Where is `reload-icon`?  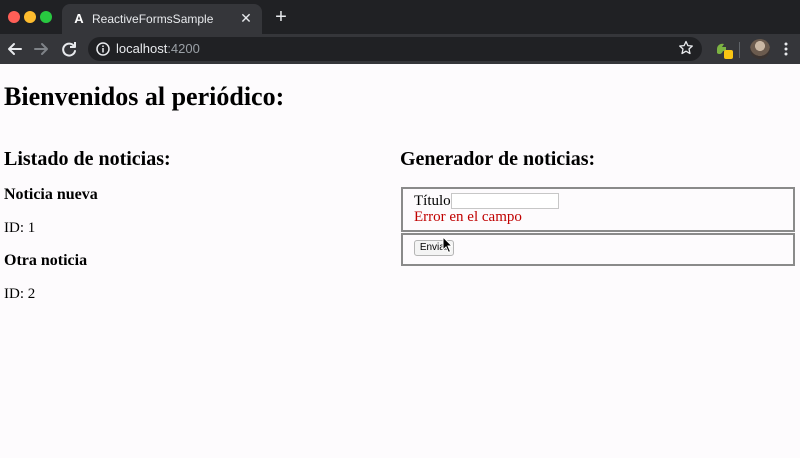 reload-icon is located at coordinates (69, 49).